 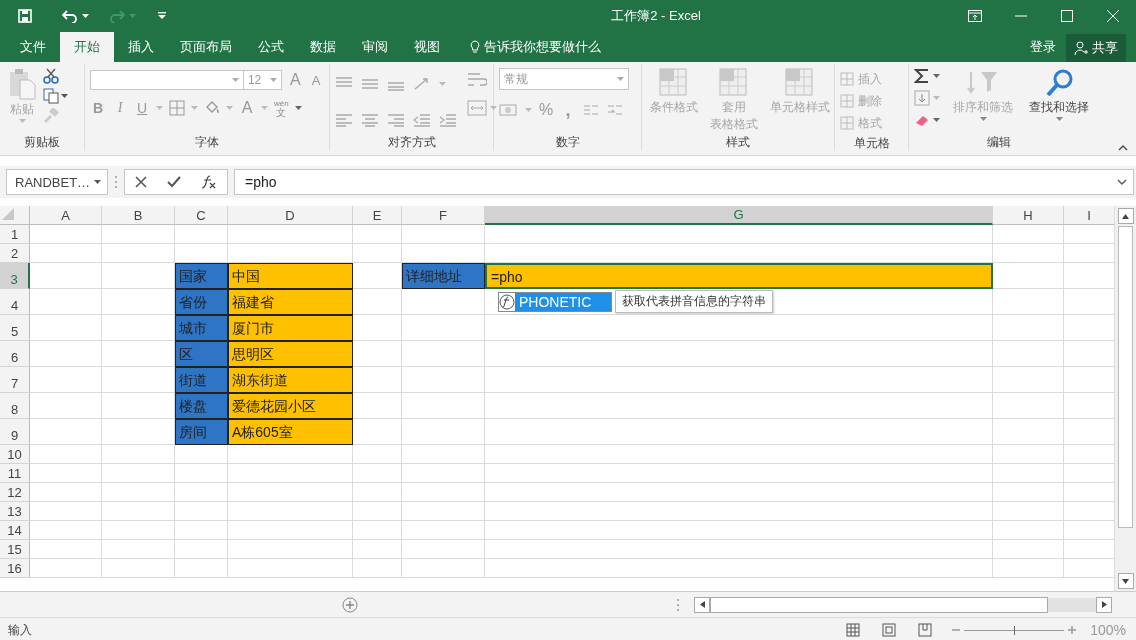 I want to click on ribbon-tab: 数据, so click(x=323, y=47).